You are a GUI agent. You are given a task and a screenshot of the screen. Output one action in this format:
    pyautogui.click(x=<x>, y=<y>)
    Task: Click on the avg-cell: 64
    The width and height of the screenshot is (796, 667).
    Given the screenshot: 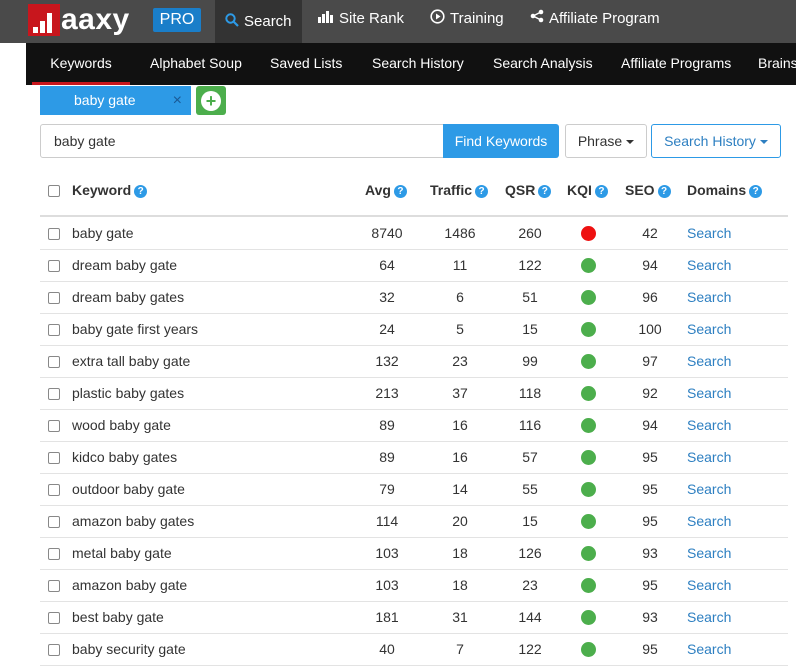 What is the action you would take?
    pyautogui.click(x=387, y=265)
    